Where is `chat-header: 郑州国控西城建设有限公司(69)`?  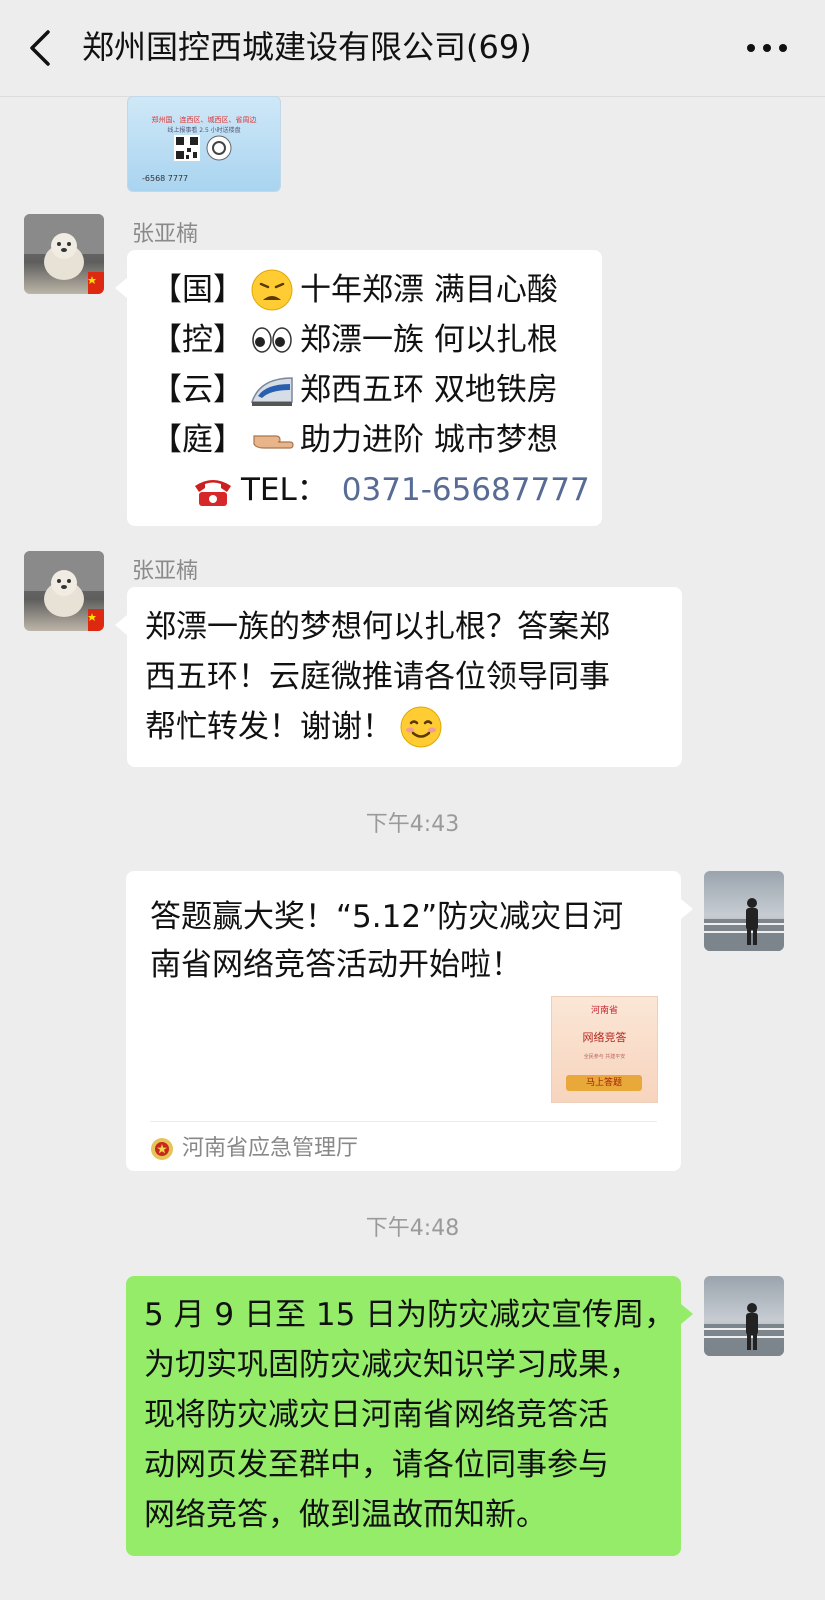
chat-header: 郑州国控西城建设有限公司(69) is located at coordinates (412, 48).